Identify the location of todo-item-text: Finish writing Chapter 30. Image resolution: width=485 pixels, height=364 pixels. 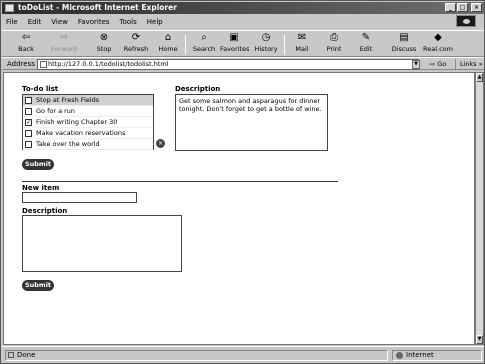
(77, 122).